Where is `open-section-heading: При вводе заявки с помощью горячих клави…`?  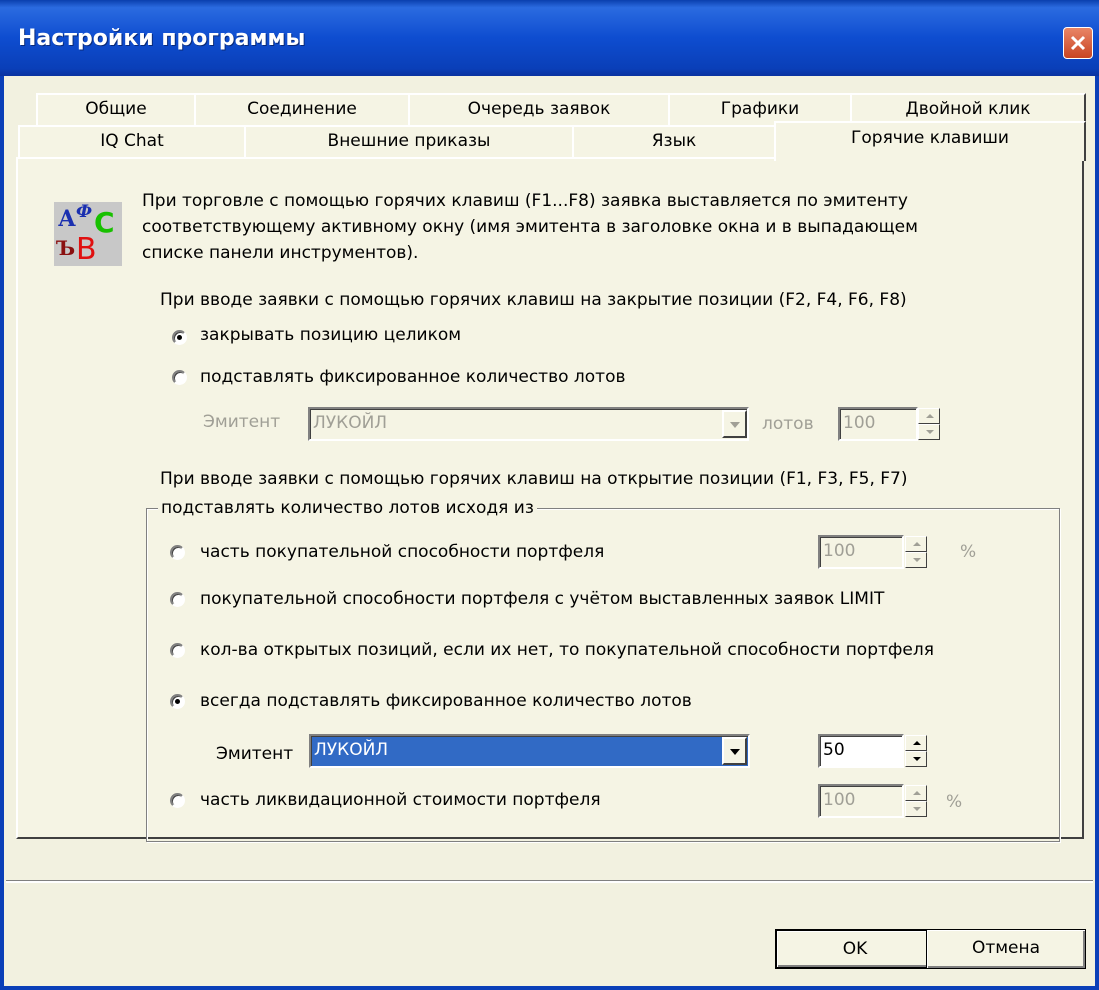 open-section-heading: При вводе заявки с помощью горячих клави… is located at coordinates (534, 479).